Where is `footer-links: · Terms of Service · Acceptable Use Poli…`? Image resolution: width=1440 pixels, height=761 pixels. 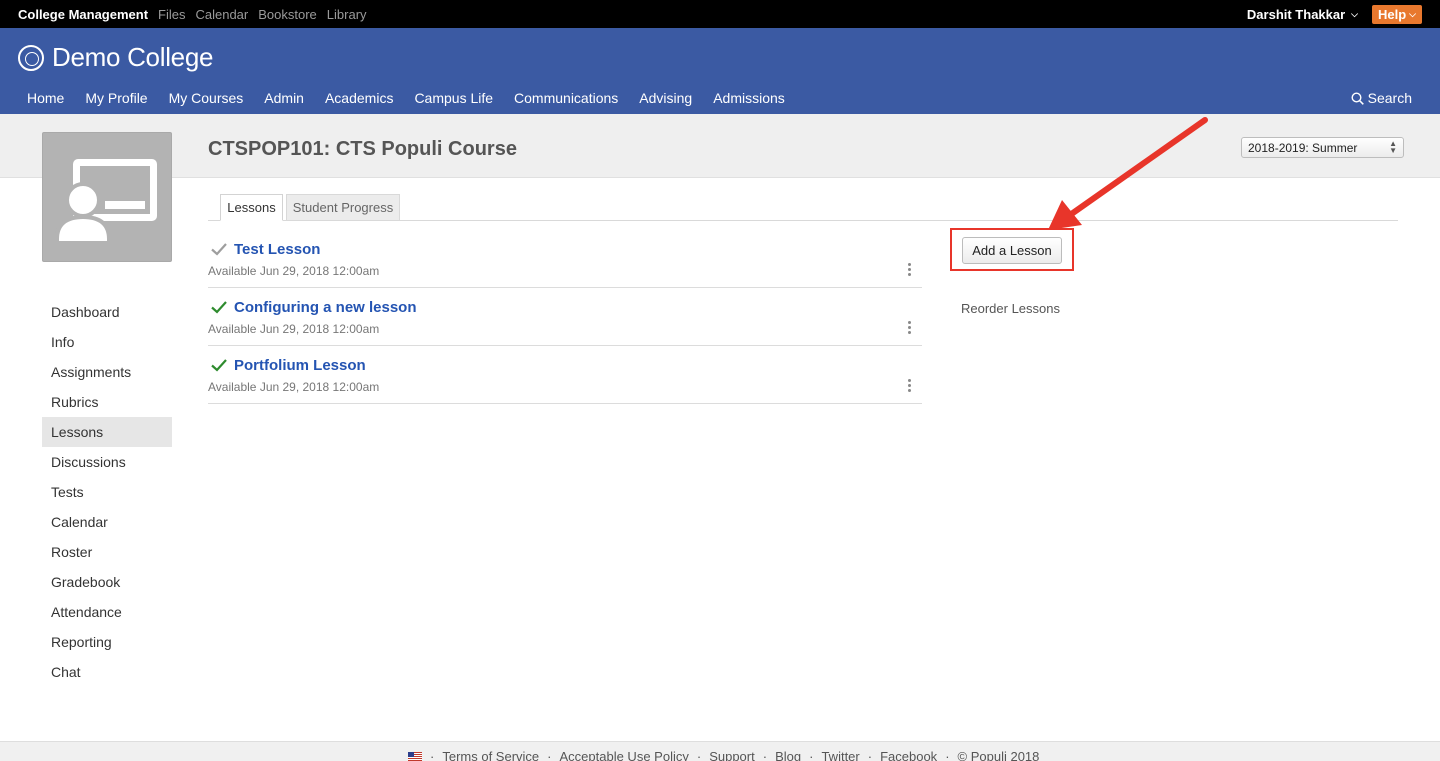 footer-links: · Terms of Service · Acceptable Use Poli… is located at coordinates (723, 755).